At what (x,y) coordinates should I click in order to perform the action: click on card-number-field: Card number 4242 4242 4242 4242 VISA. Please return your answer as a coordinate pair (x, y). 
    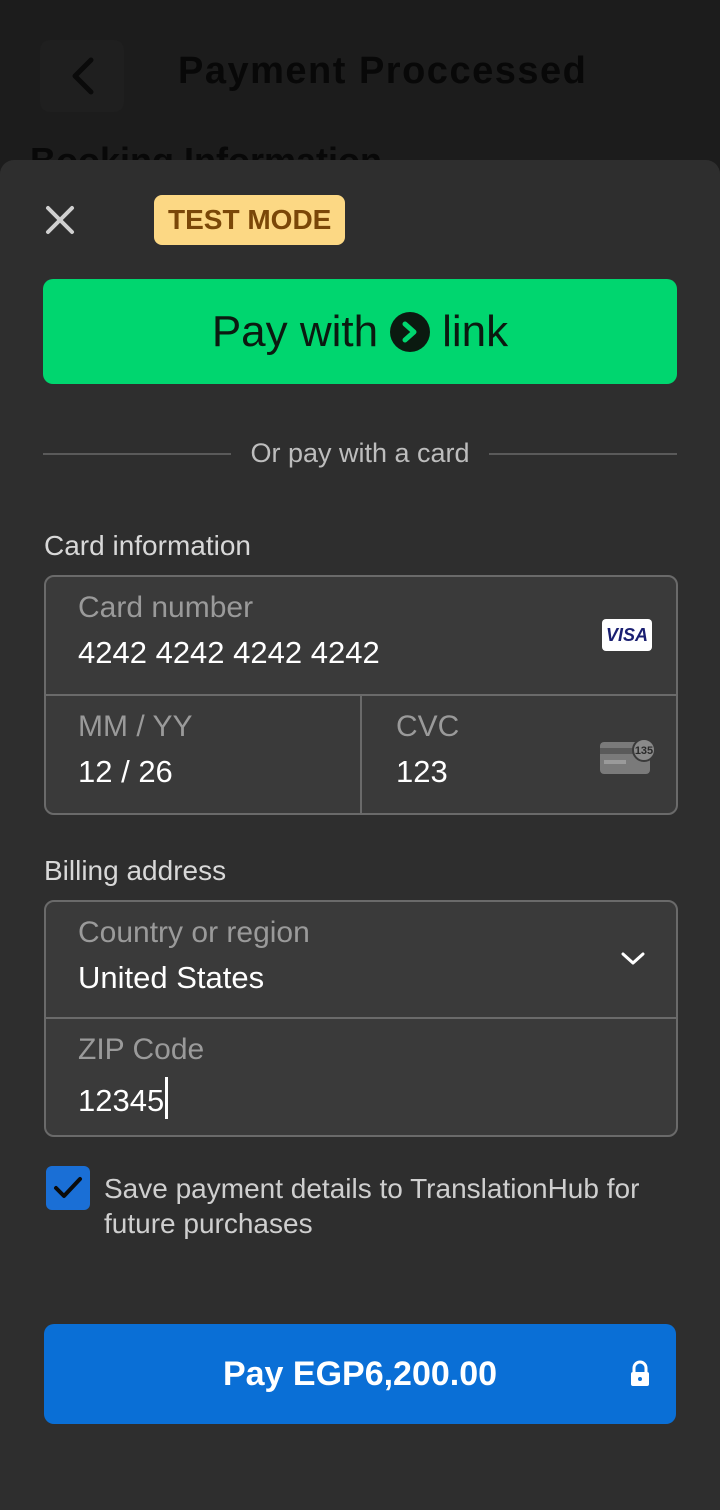
    Looking at the image, I should click on (361, 636).